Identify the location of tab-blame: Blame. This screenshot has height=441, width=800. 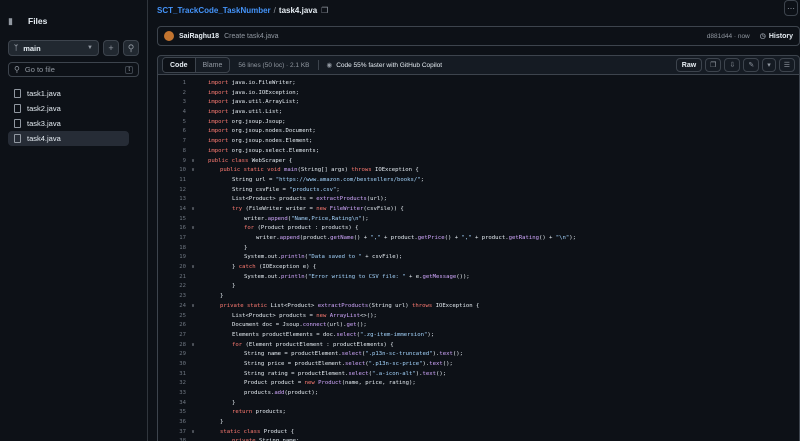
(213, 65).